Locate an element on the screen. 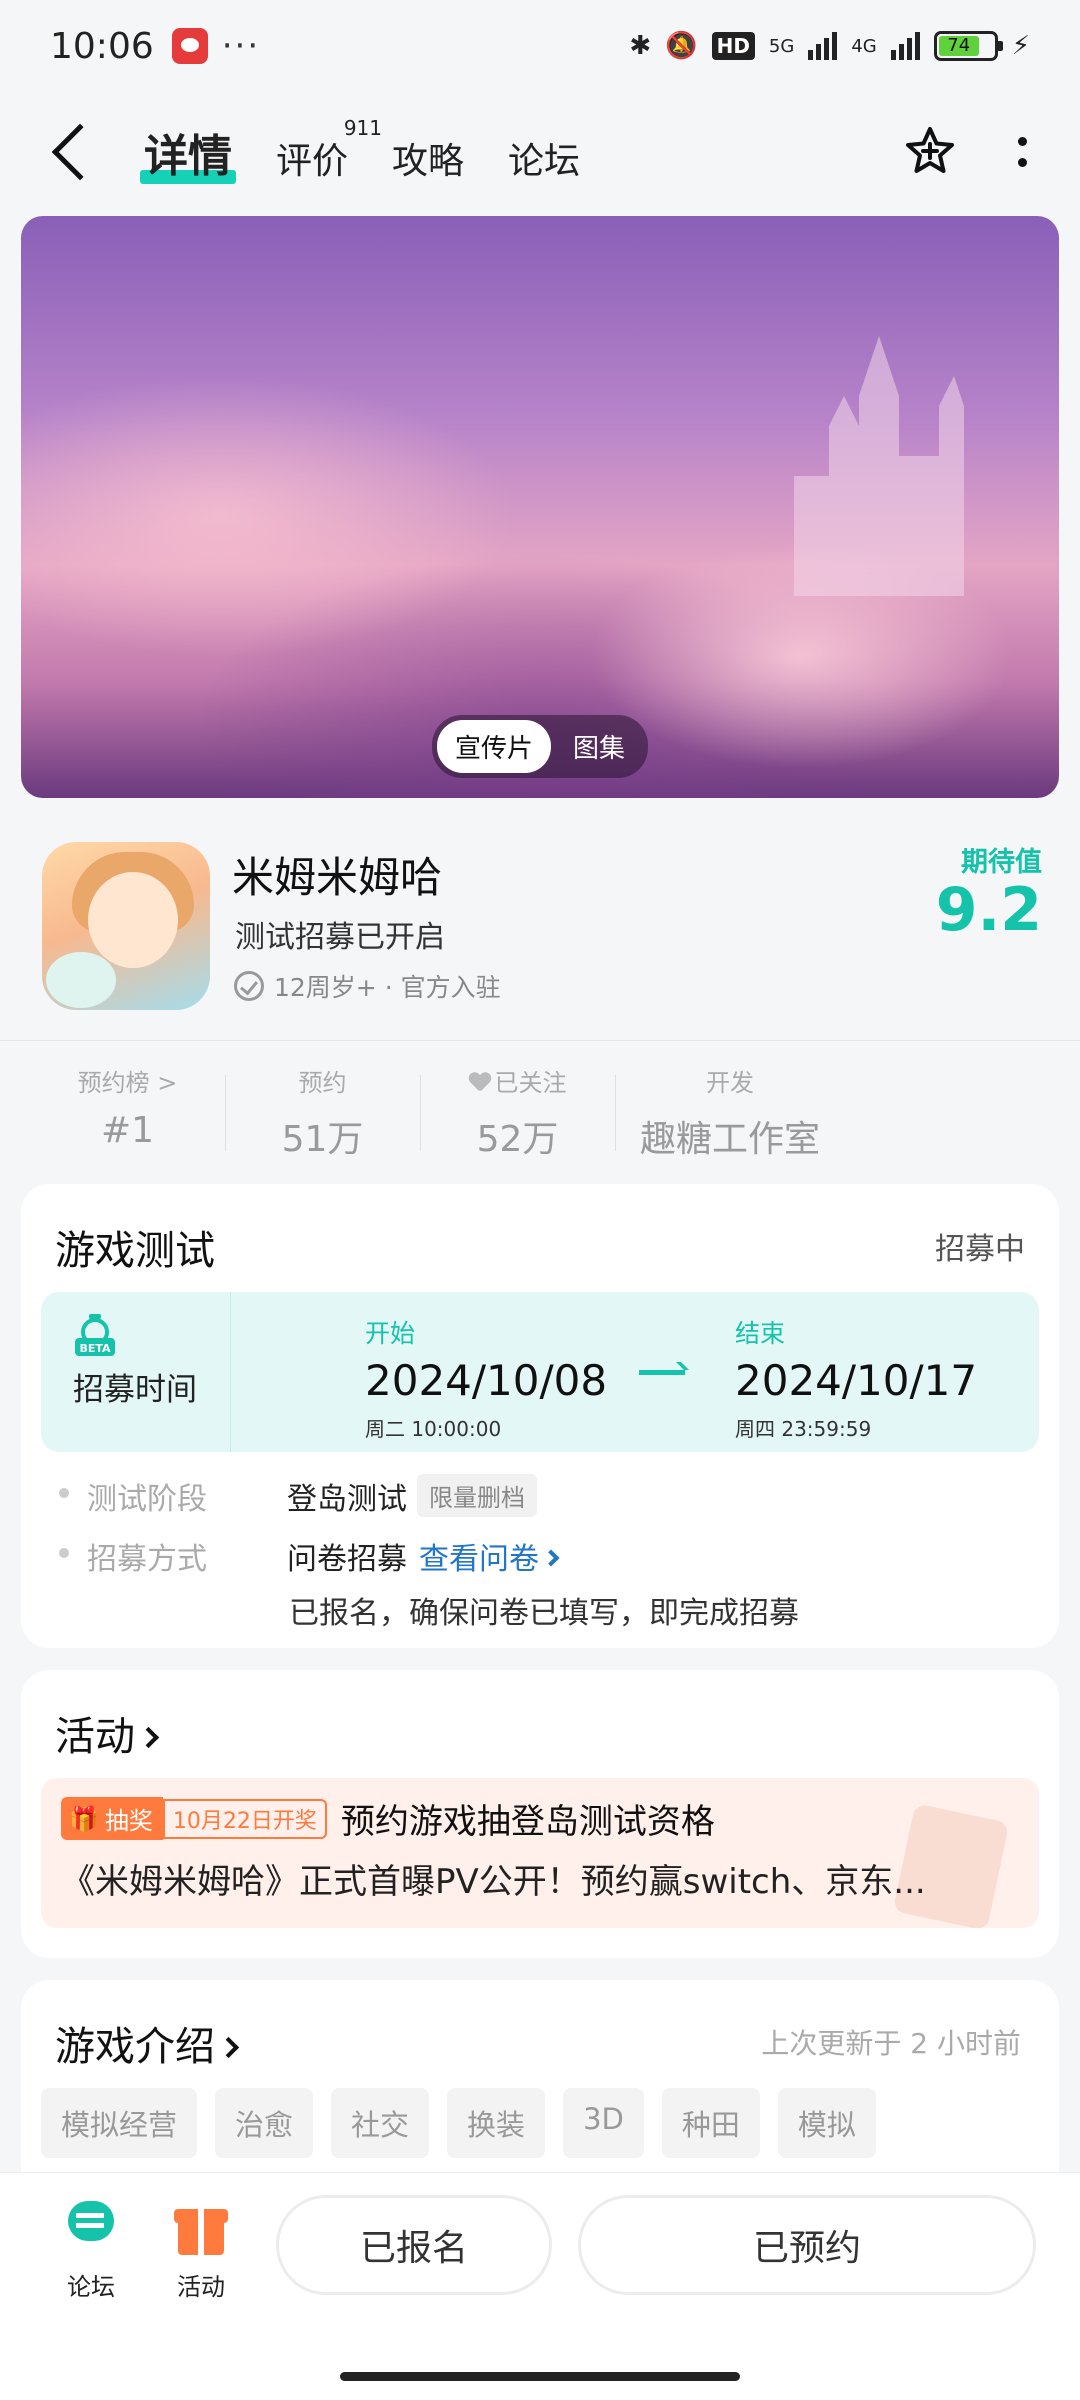  reserved-button: 已预约 is located at coordinates (807, 2245).